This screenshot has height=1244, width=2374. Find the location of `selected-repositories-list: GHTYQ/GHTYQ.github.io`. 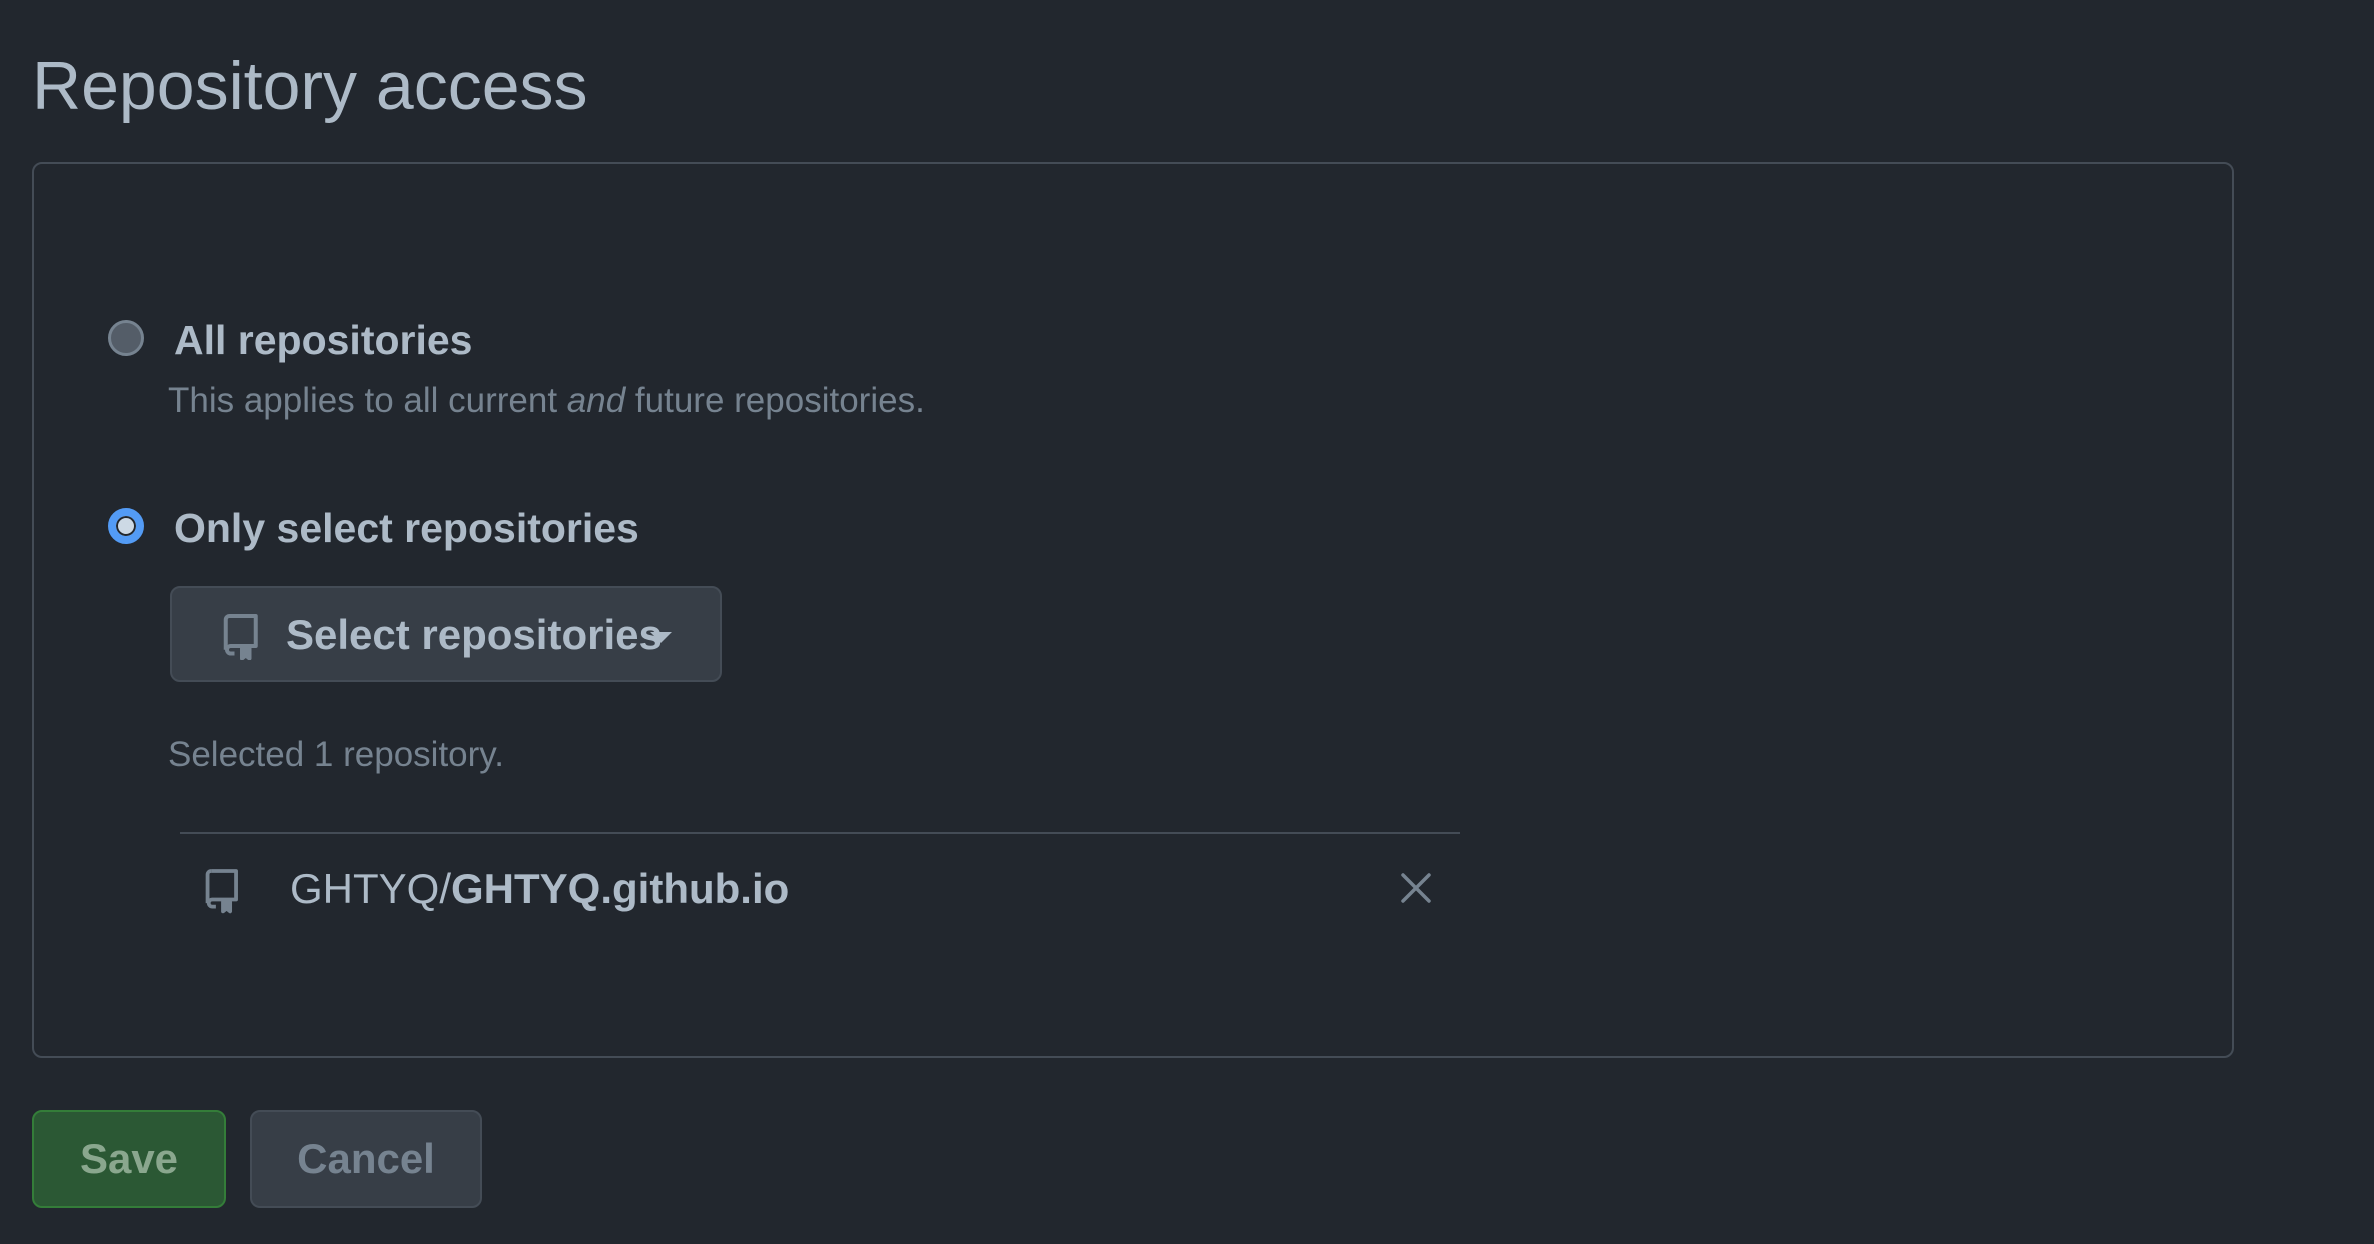

selected-repositories-list: GHTYQ/GHTYQ.github.io is located at coordinates (820, 889).